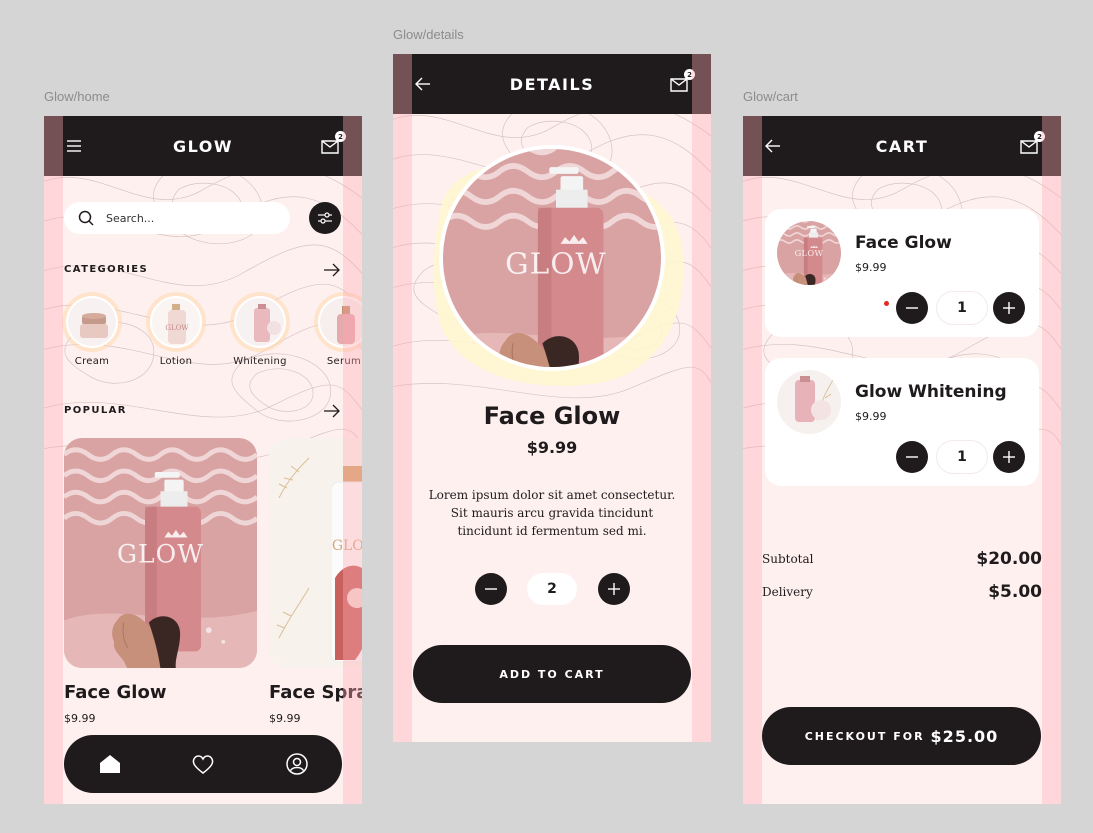 The image size is (1093, 833). Describe the element at coordinates (332, 411) in the screenshot. I see `popular-arrow-icon` at that location.